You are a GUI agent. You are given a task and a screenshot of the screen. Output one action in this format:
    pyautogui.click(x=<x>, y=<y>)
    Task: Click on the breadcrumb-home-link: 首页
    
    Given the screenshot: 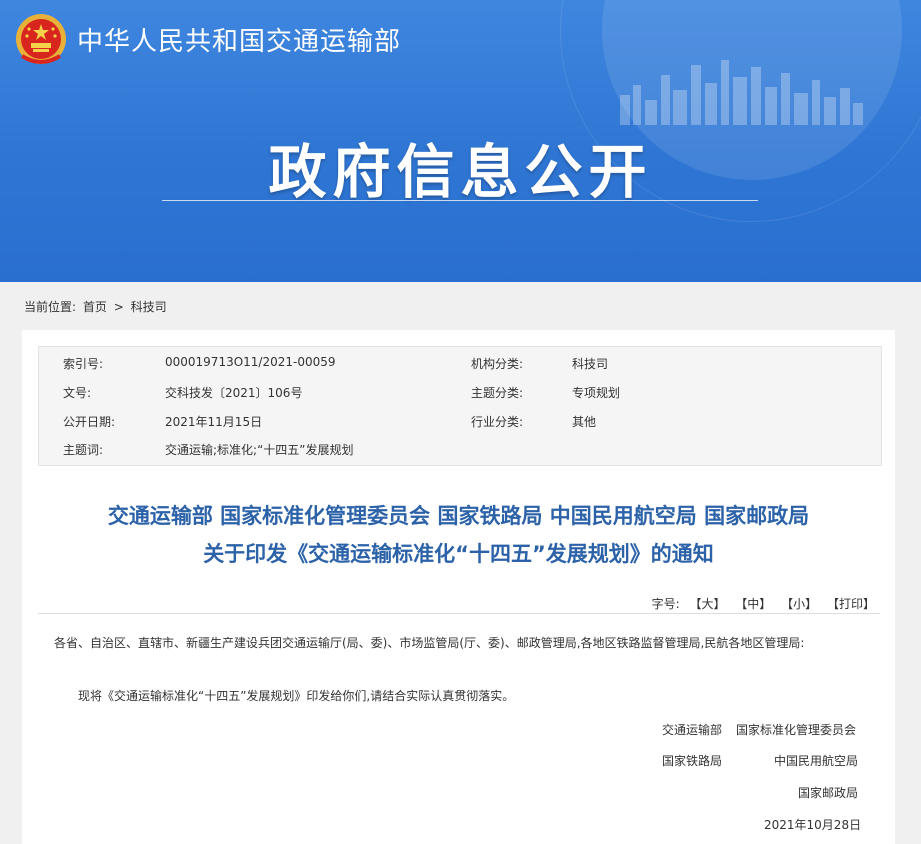 What is the action you would take?
    pyautogui.click(x=95, y=307)
    